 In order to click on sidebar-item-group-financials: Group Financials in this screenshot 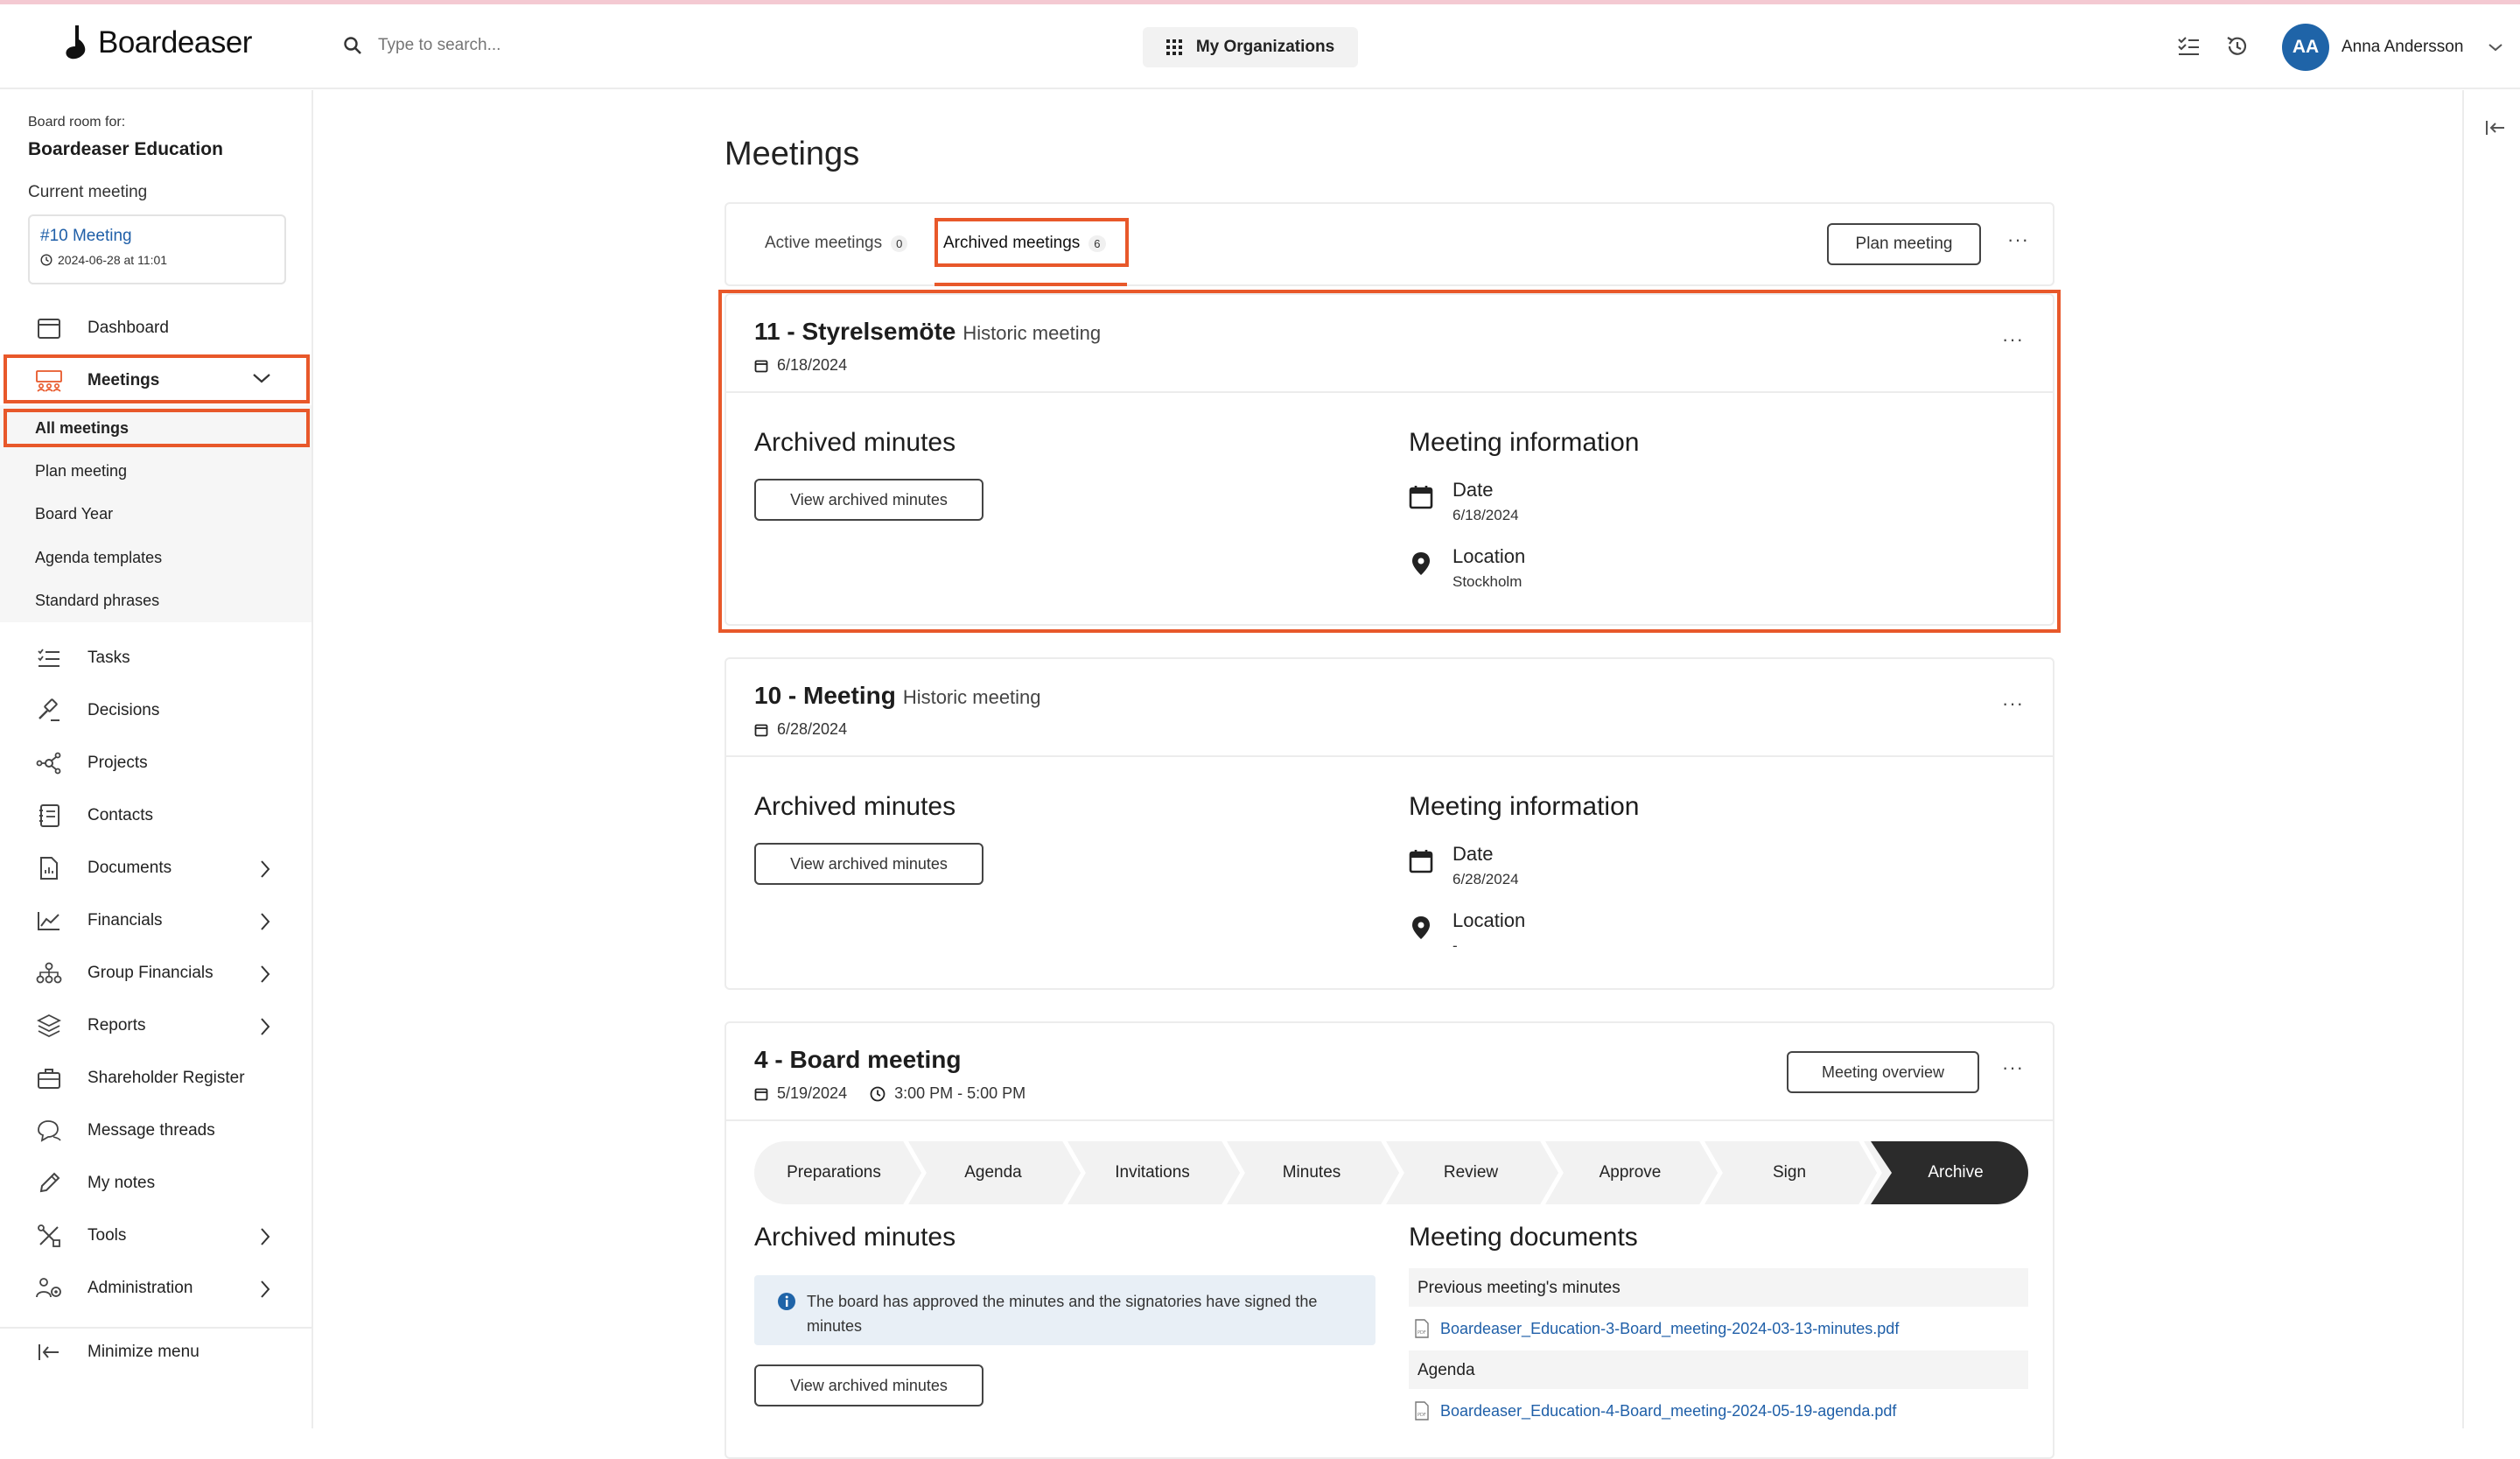, I will do `click(156, 973)`.